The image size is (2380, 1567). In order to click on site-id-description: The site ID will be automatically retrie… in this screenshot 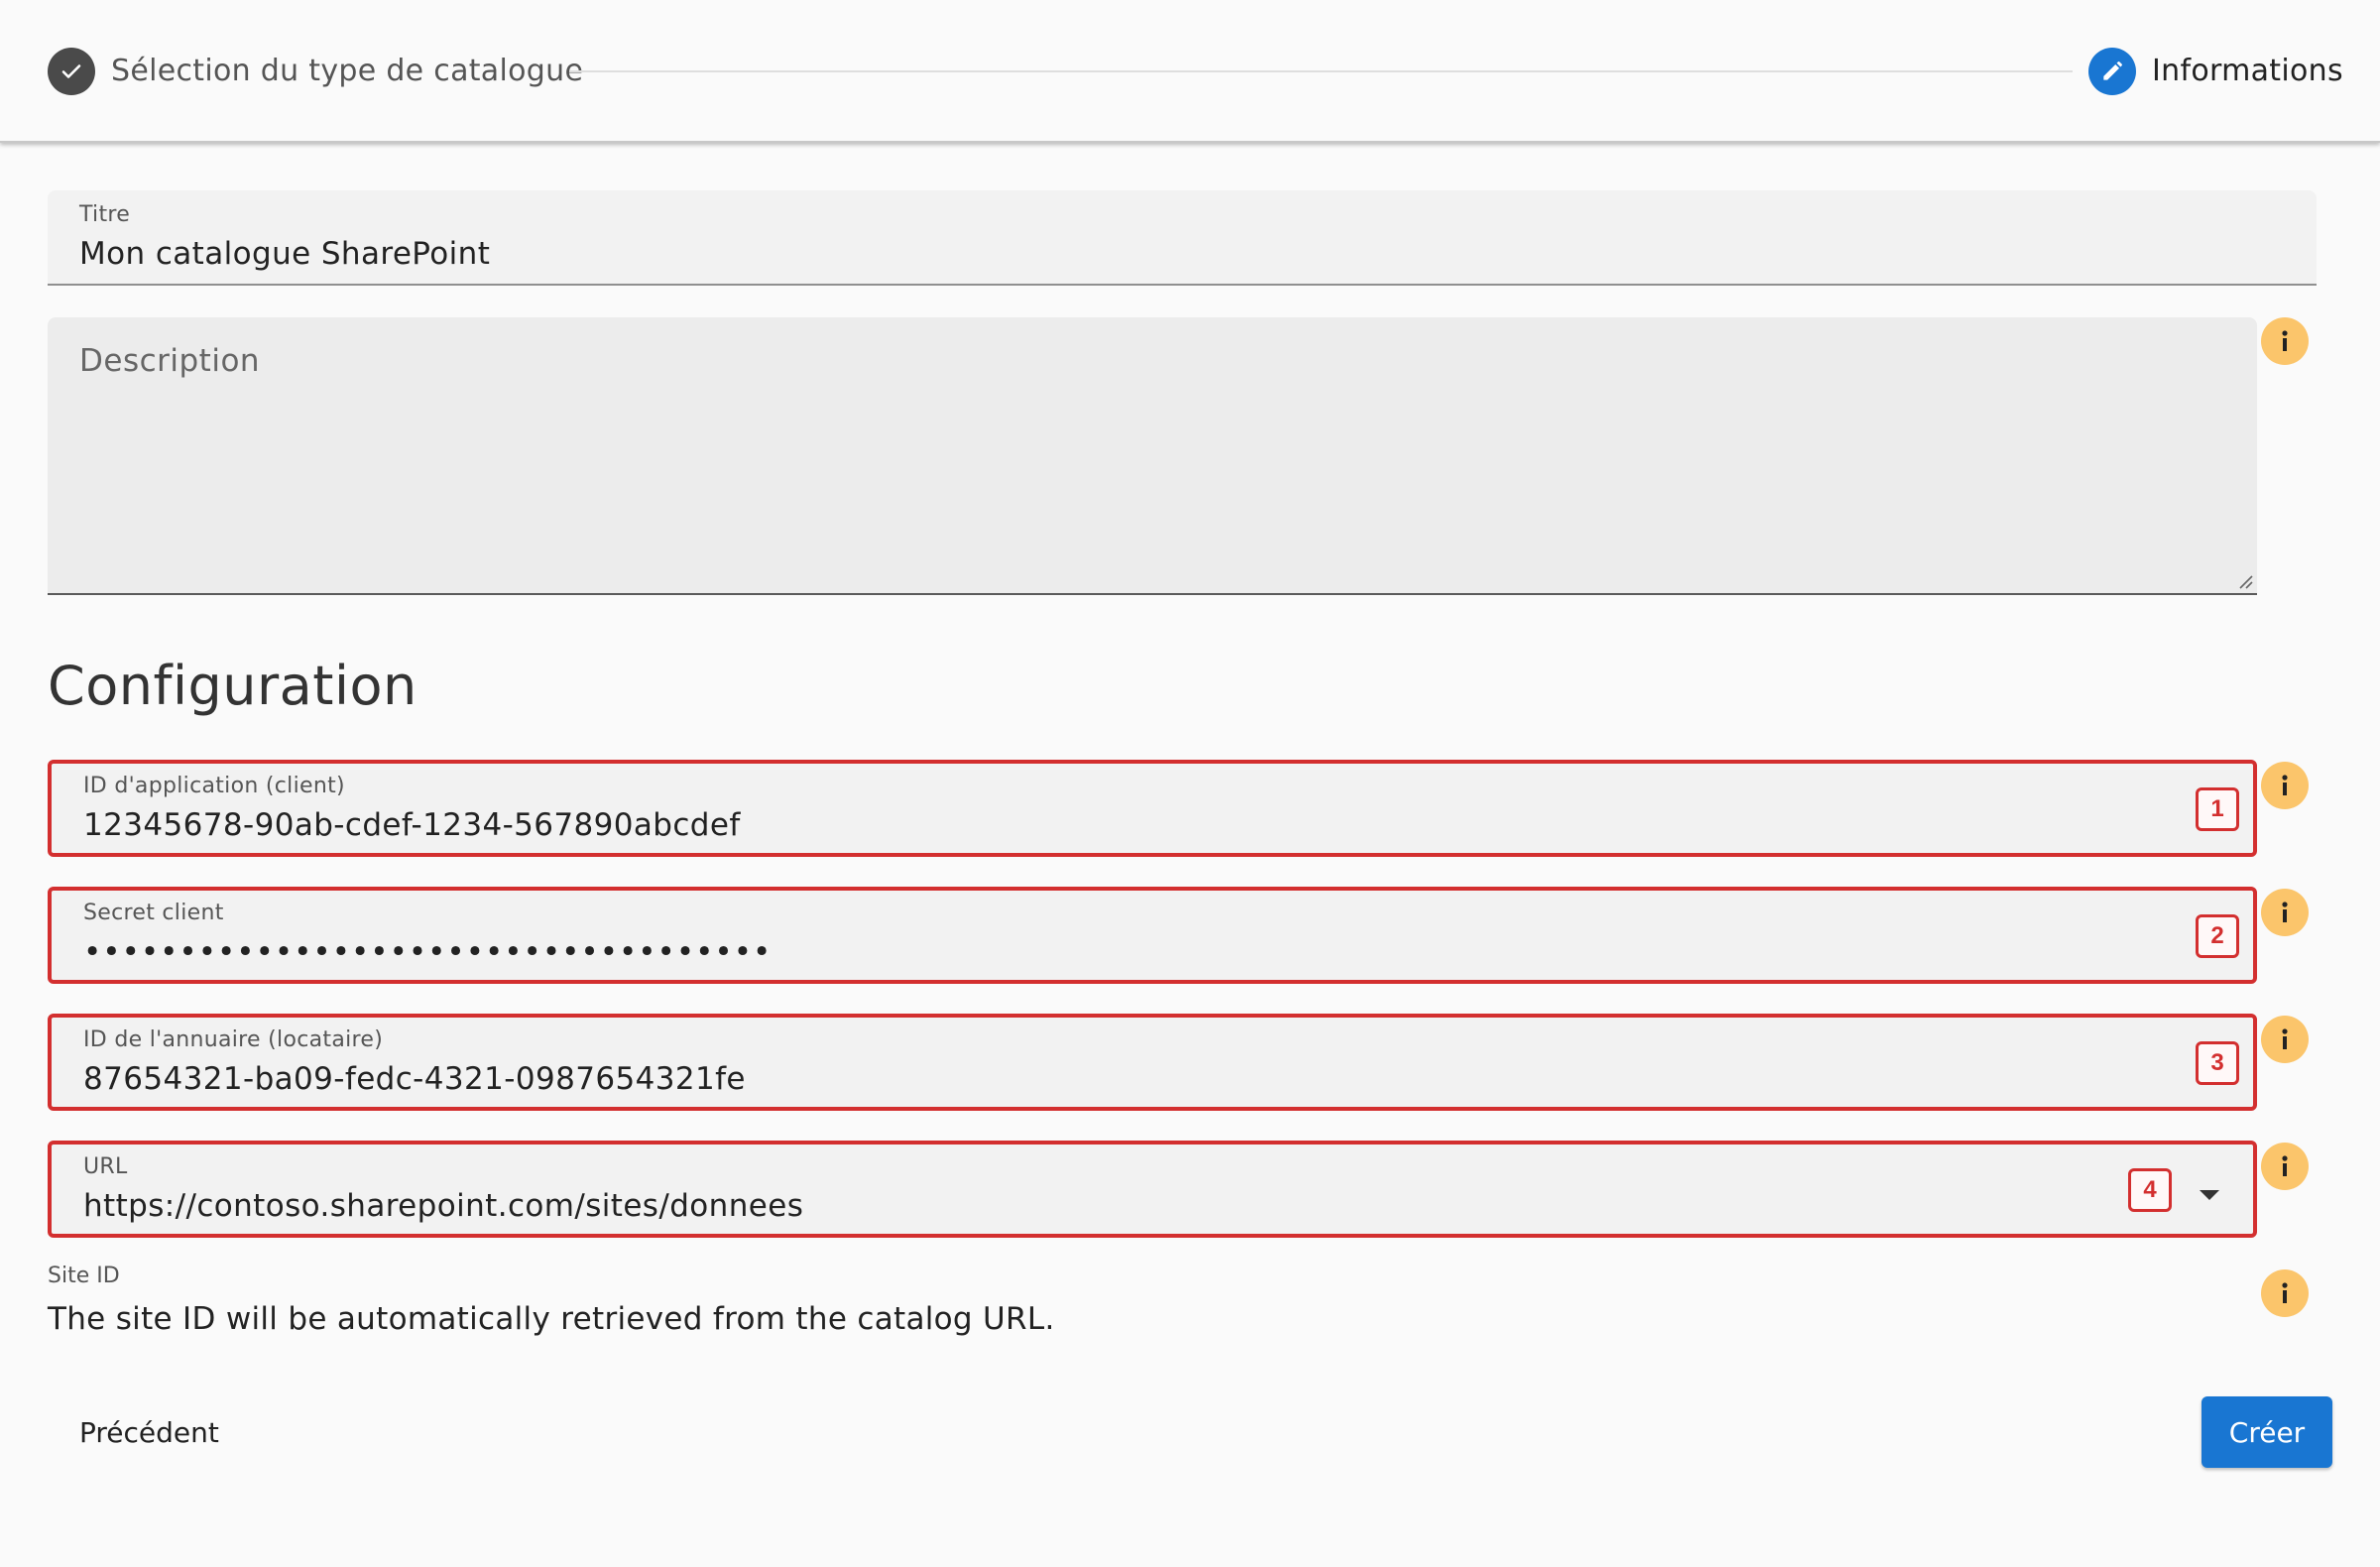, I will do `click(551, 1319)`.